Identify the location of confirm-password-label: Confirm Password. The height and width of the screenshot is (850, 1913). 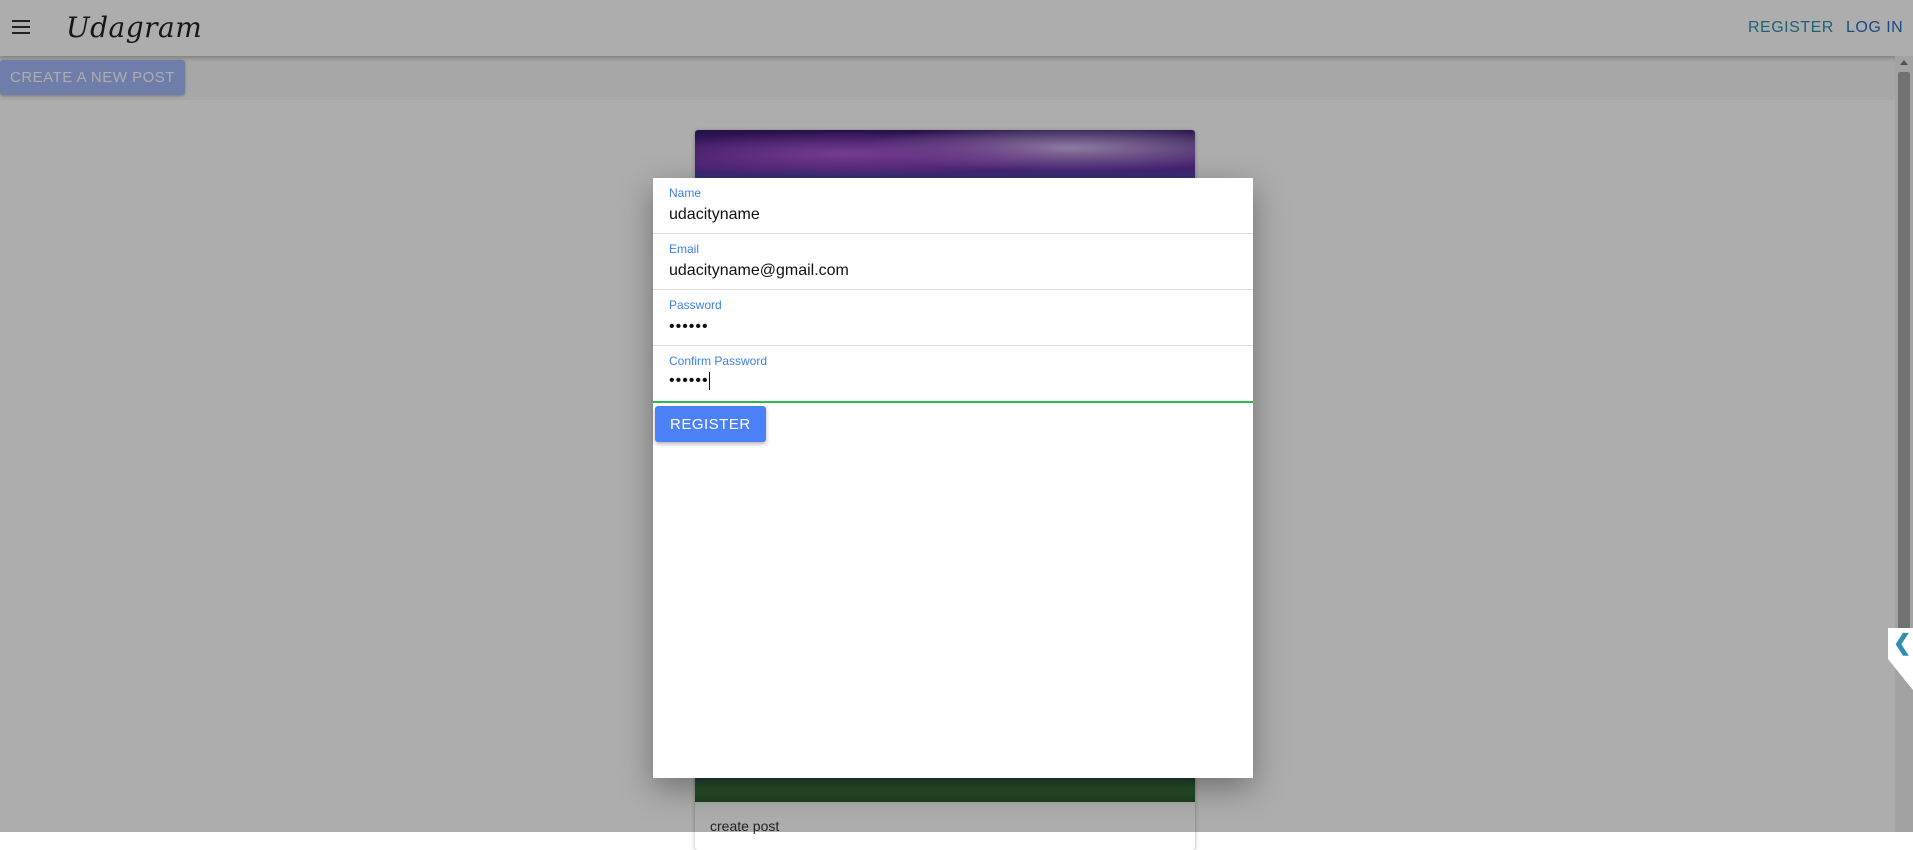
(718, 361).